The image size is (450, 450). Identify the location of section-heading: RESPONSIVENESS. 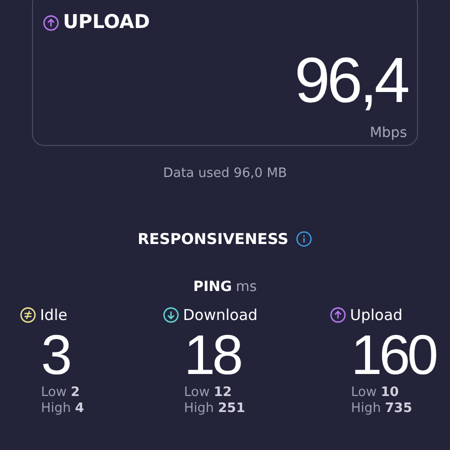
(213, 239).